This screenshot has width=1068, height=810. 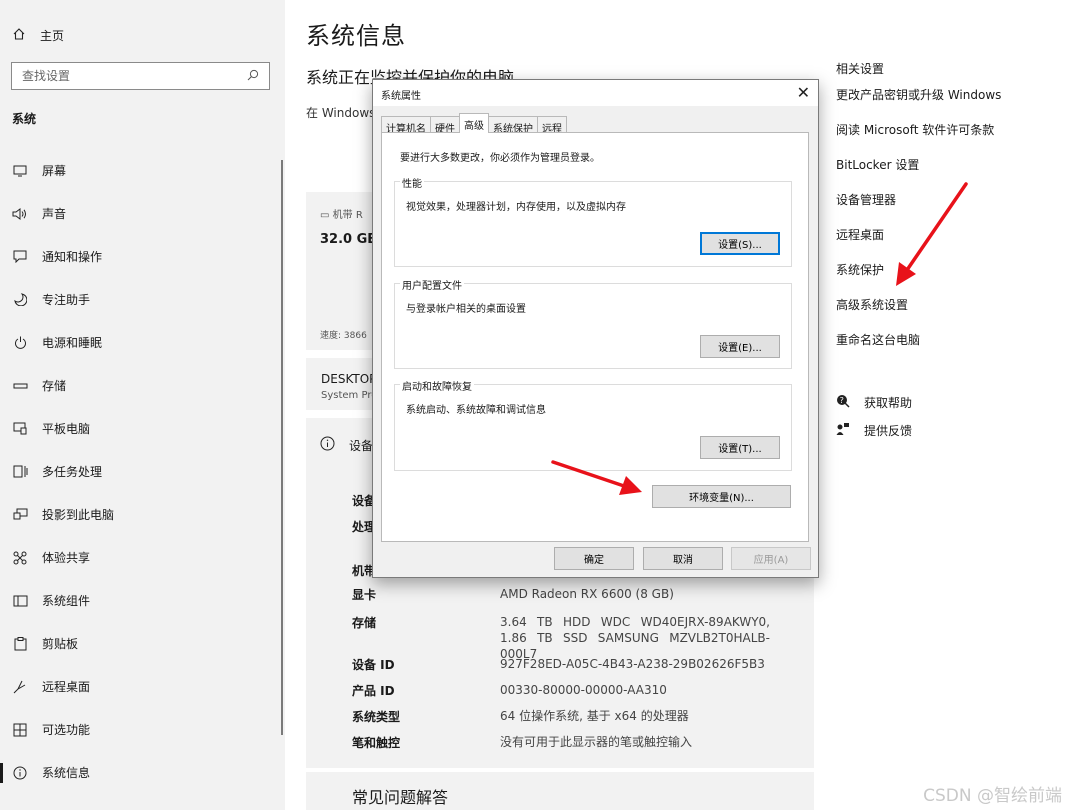 I want to click on feedback-label: 提供反馈, so click(x=888, y=430).